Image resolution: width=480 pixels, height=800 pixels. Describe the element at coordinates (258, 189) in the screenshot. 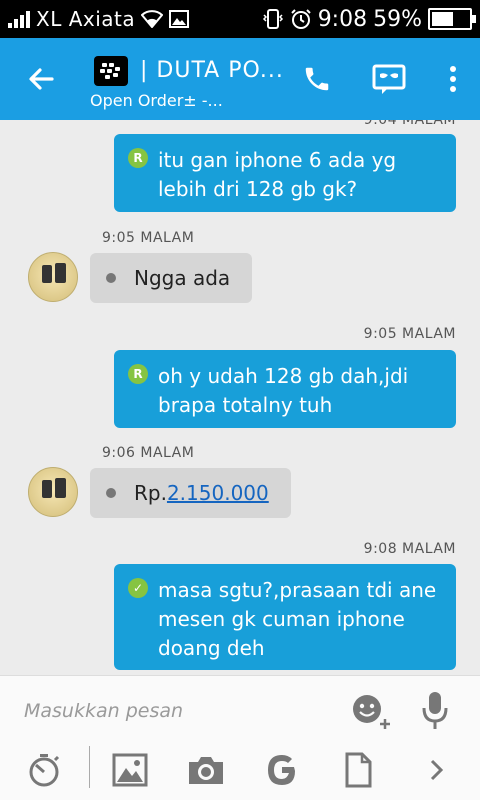

I see `message-text-line: lebih dri 128 gb gk?` at that location.